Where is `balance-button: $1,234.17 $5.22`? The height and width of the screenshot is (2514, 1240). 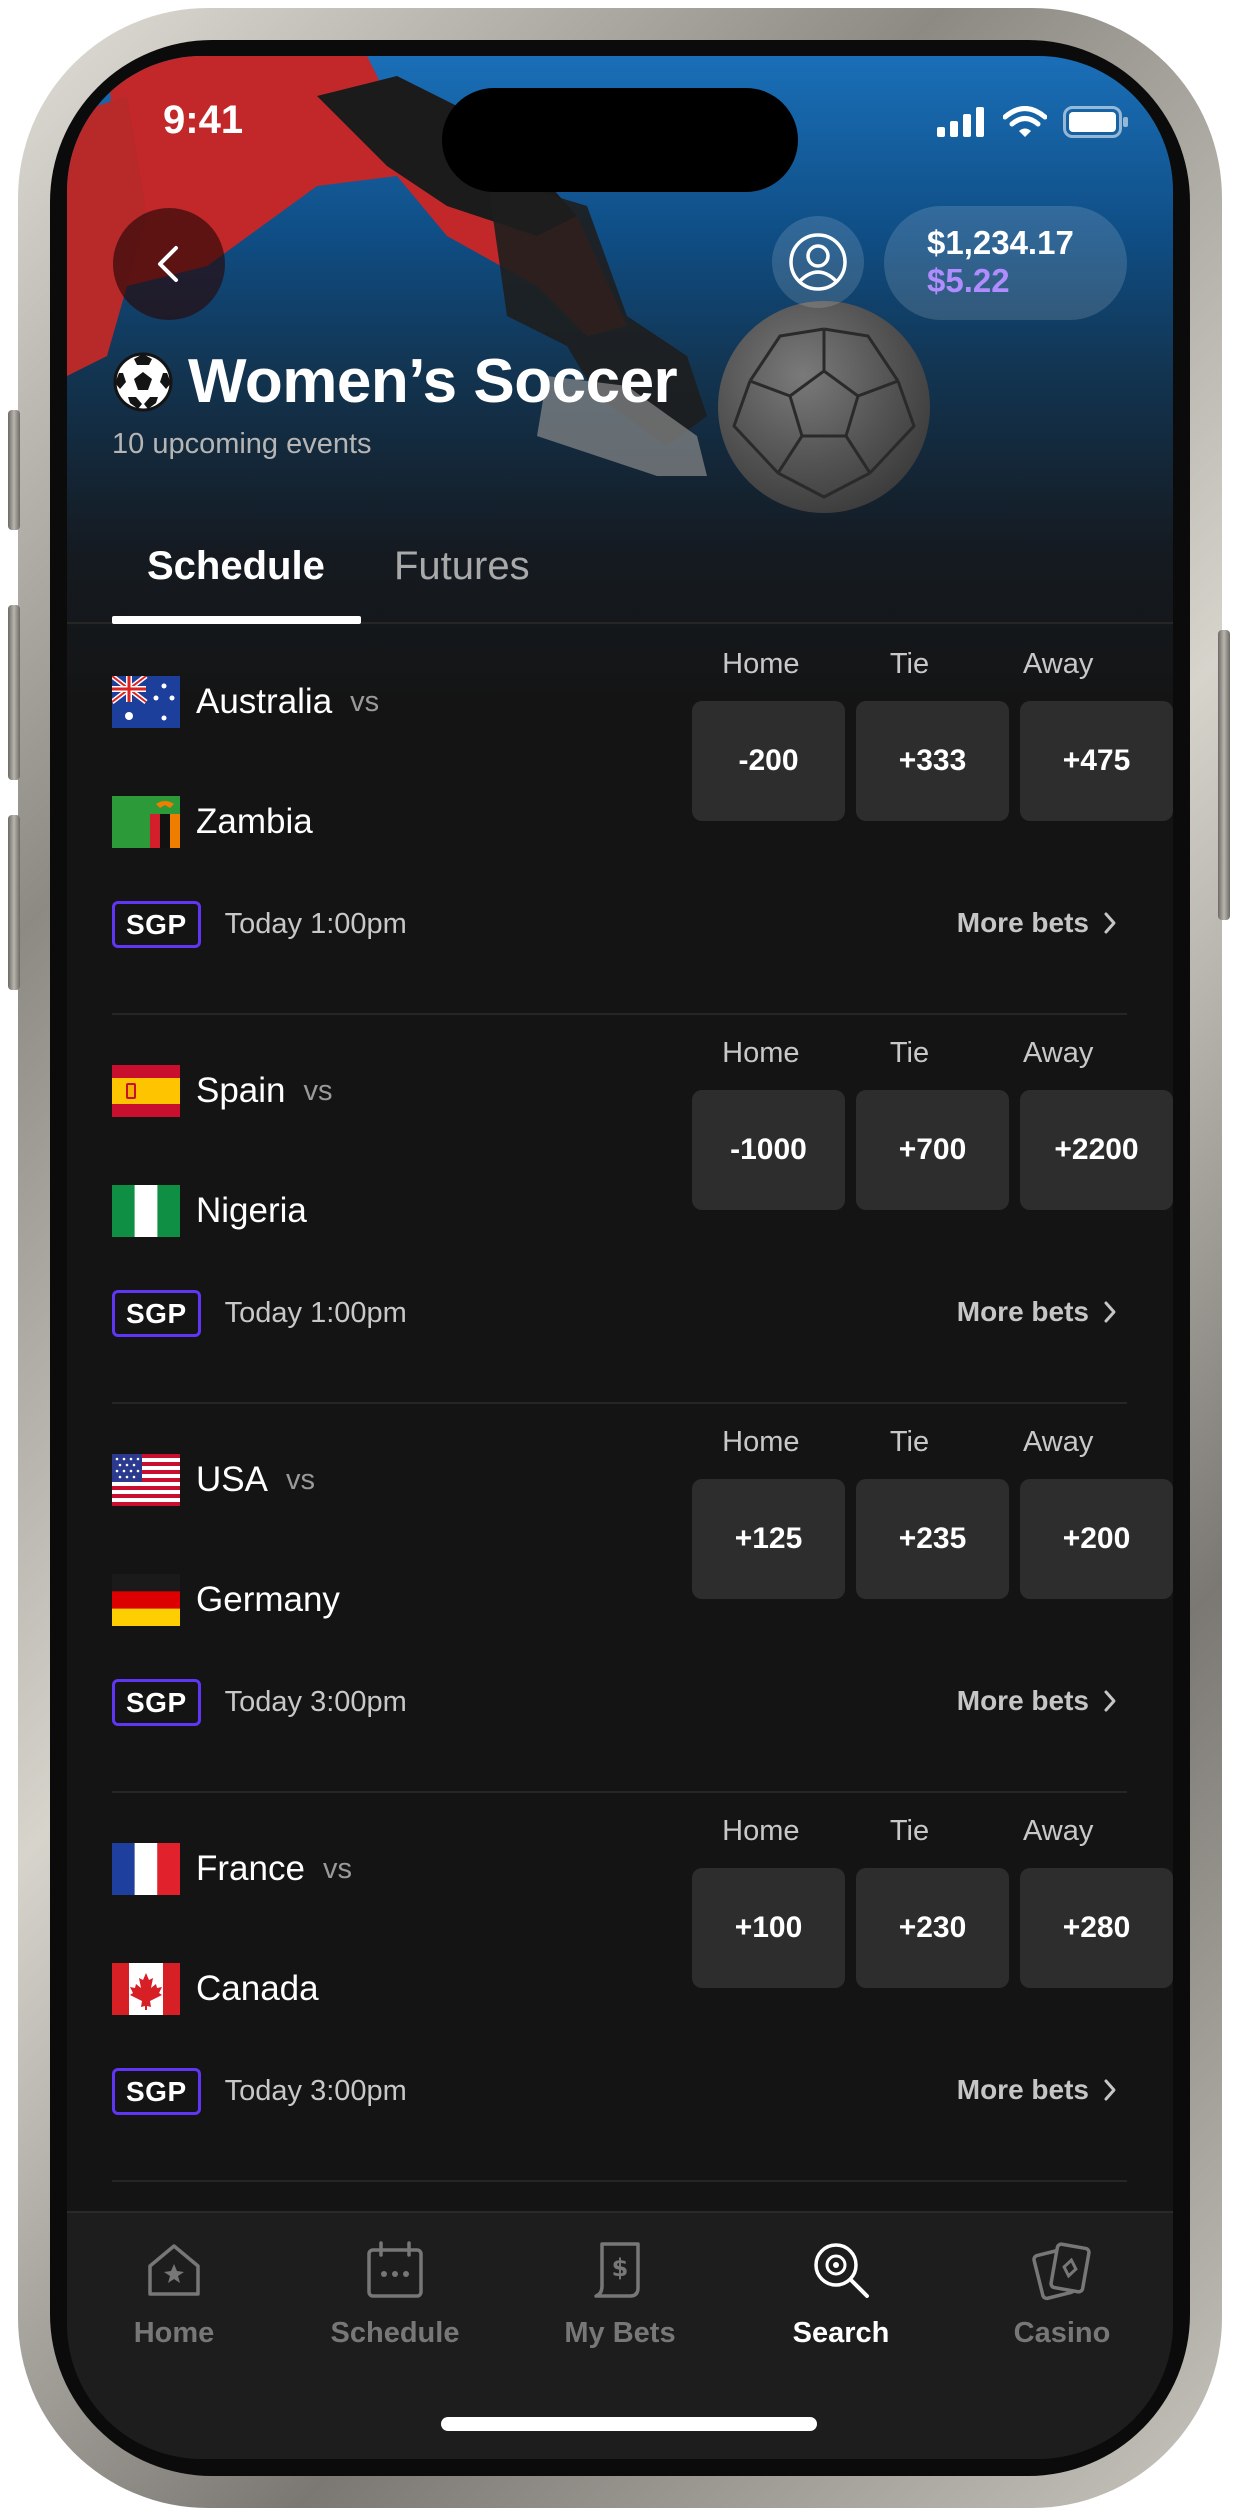
balance-button: $1,234.17 $5.22 is located at coordinates (1005, 263).